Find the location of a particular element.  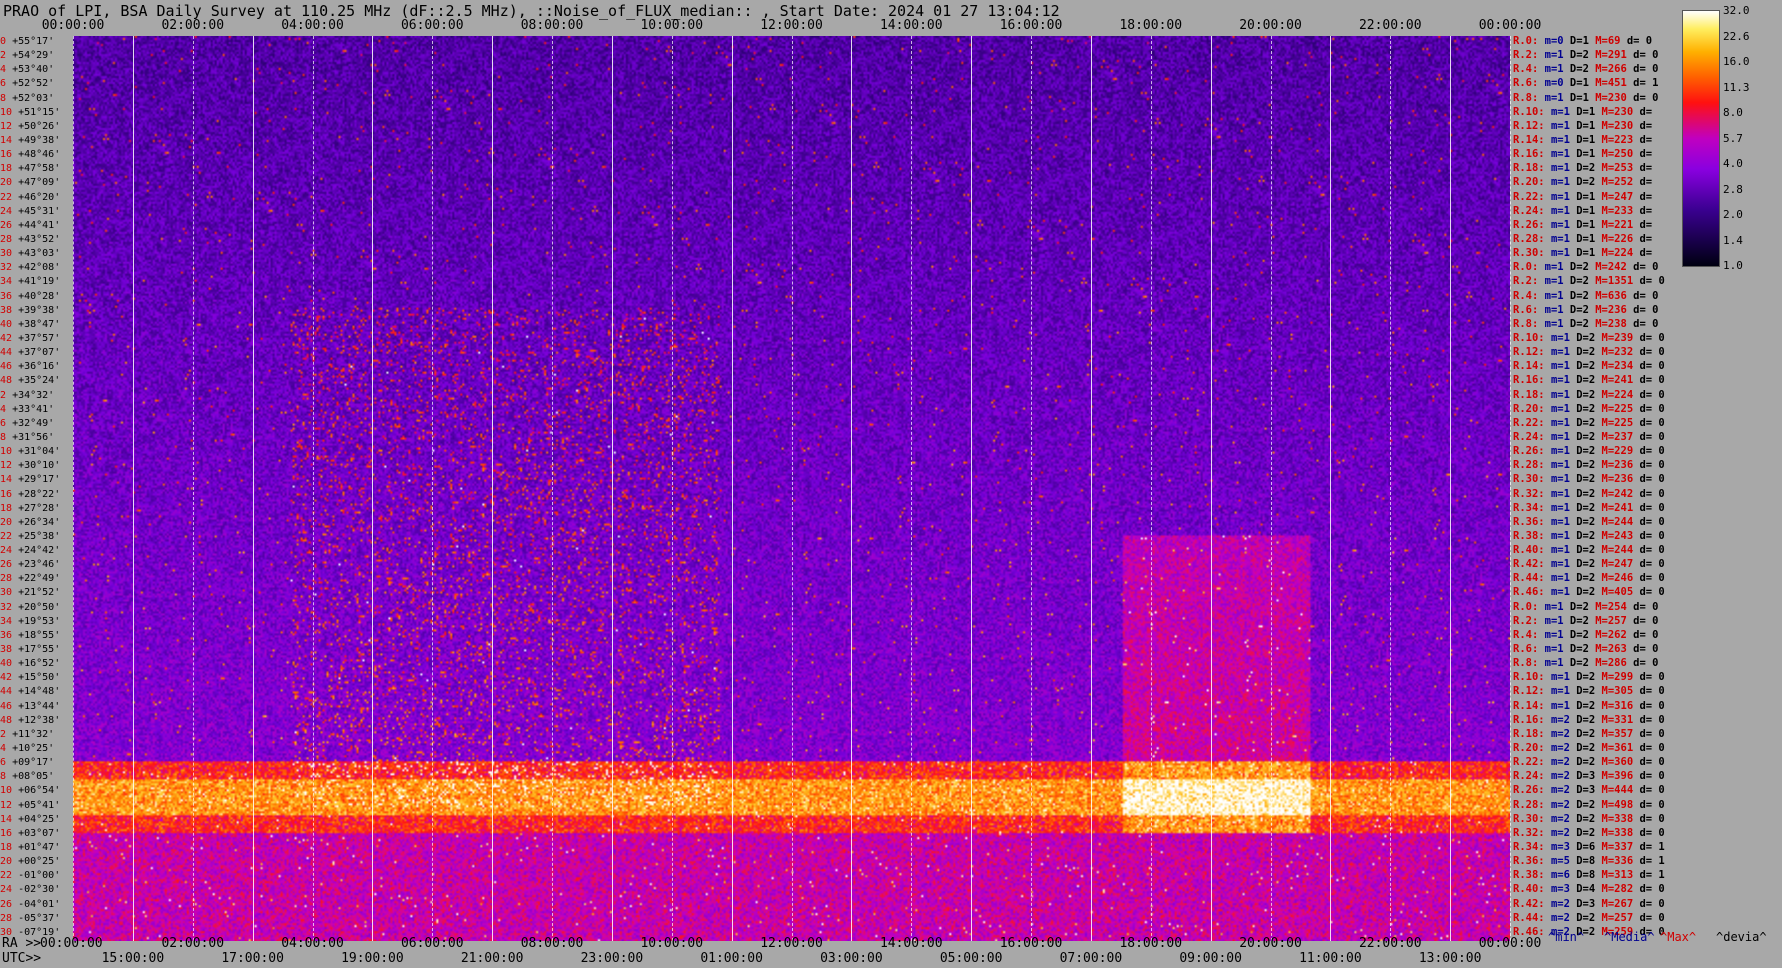

ra-tick-label: 00:00:00 is located at coordinates (1510, 943).